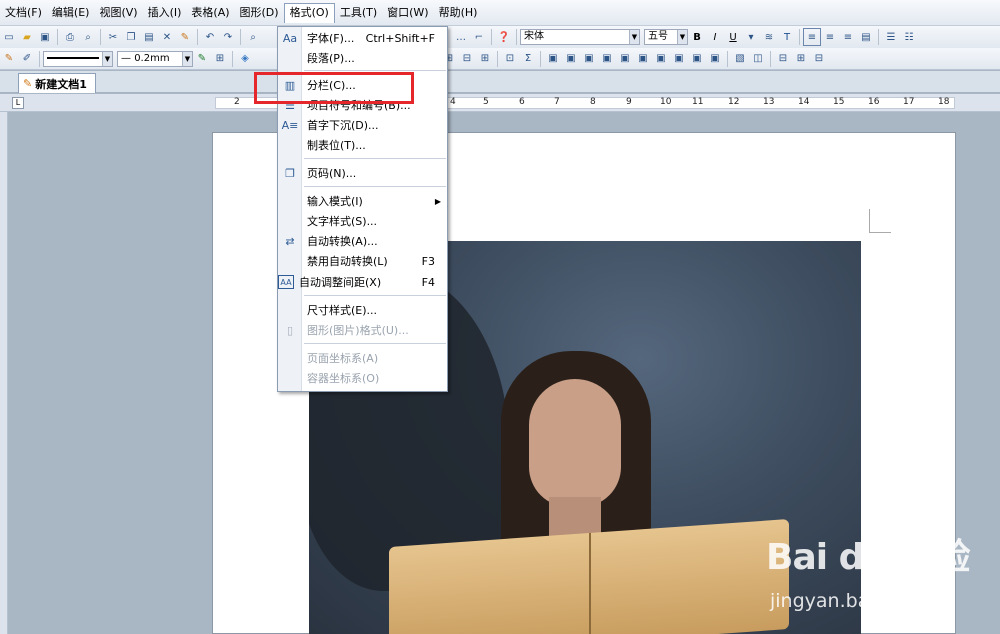 This screenshot has width=1000, height=634. Describe the element at coordinates (733, 37) in the screenshot. I see `underline-button: U` at that location.